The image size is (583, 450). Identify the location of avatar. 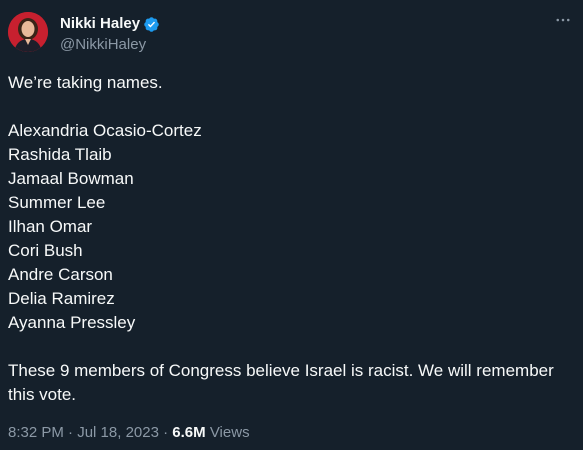
(28, 32).